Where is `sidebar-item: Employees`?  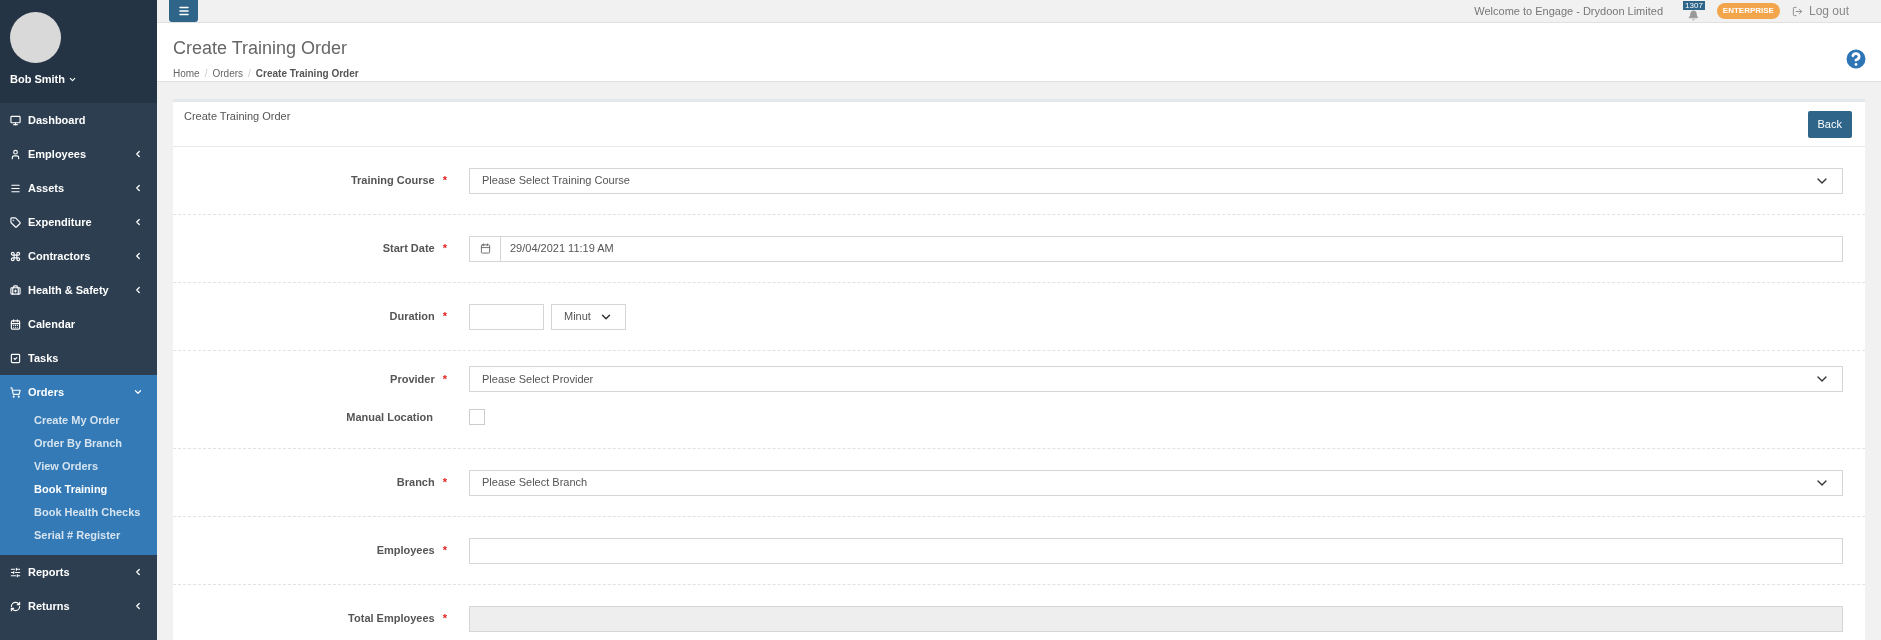
sidebar-item: Employees is located at coordinates (78, 154).